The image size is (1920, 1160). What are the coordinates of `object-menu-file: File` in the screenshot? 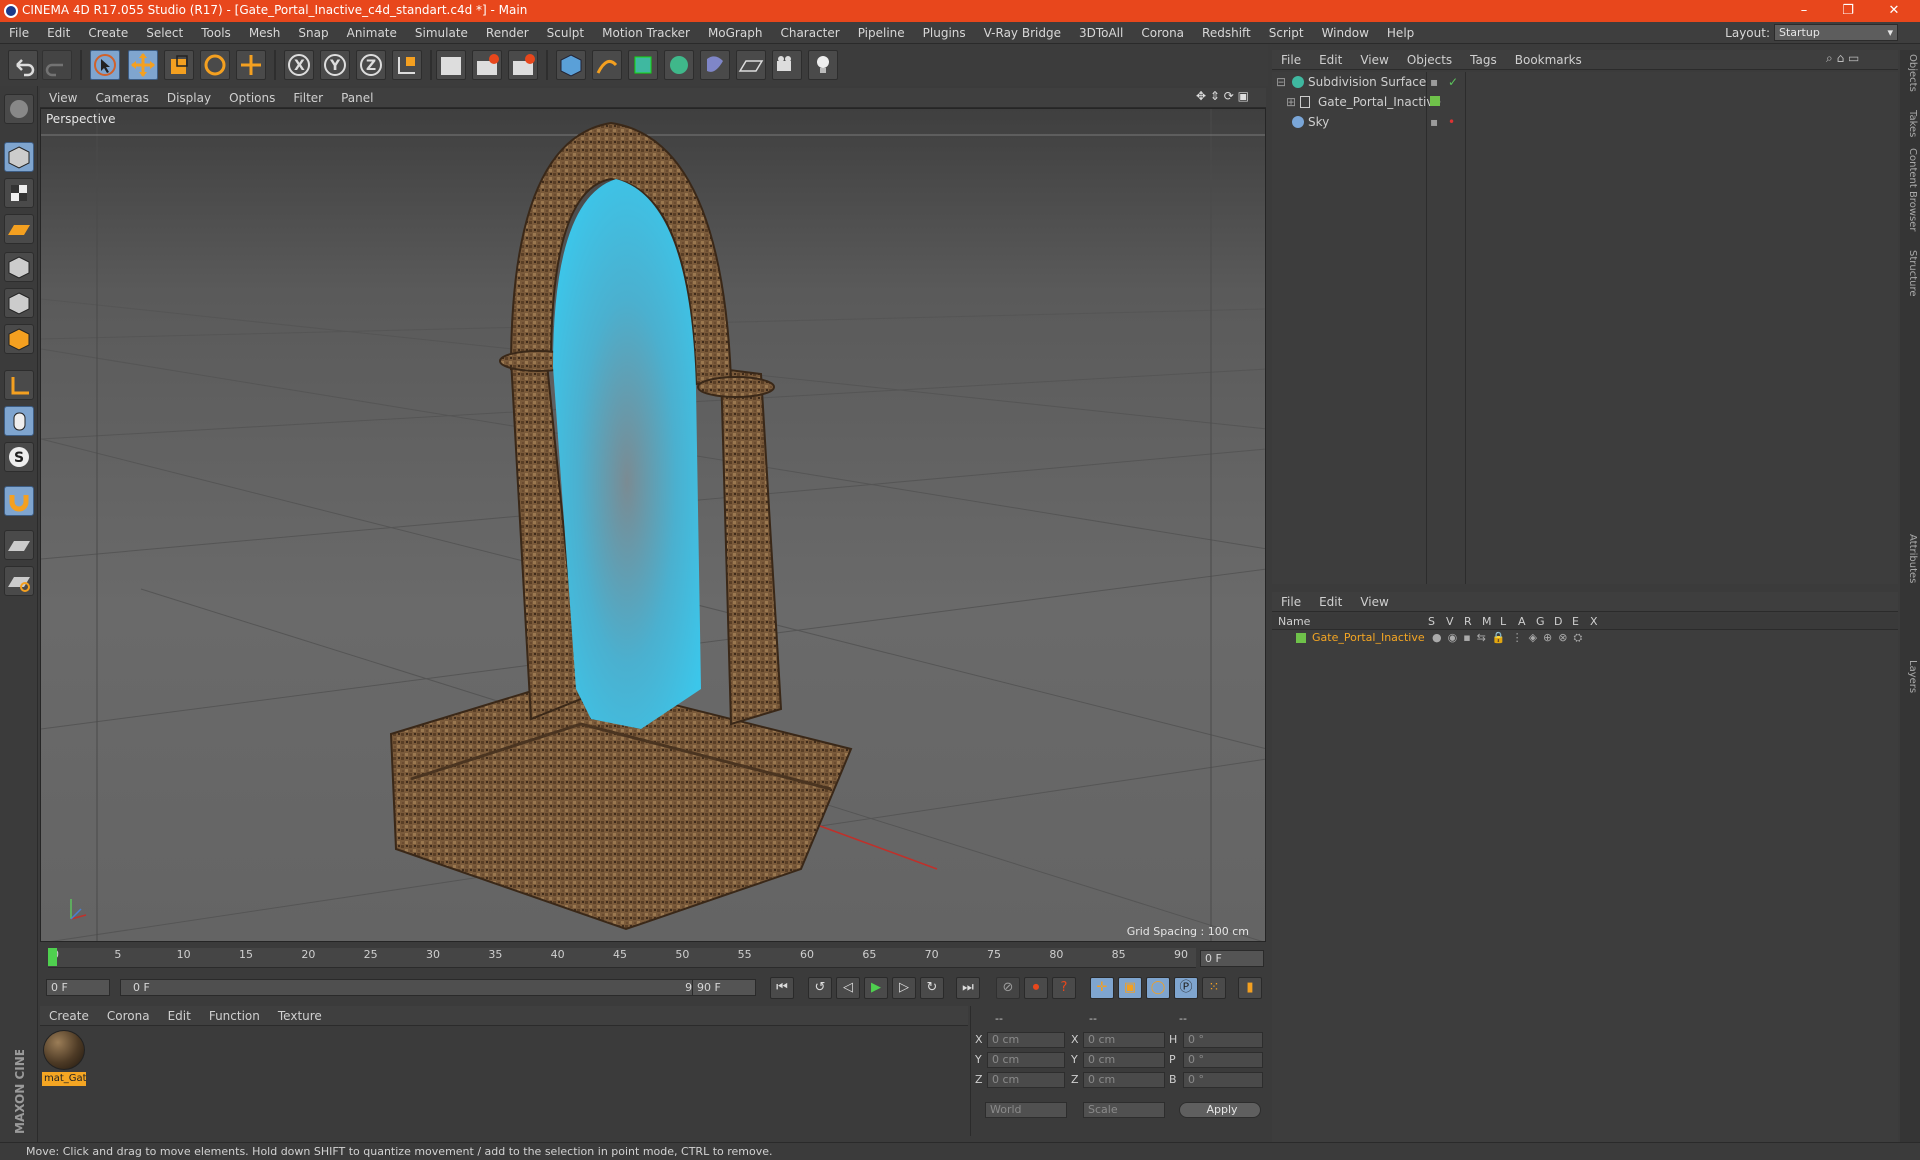 It's located at (1291, 60).